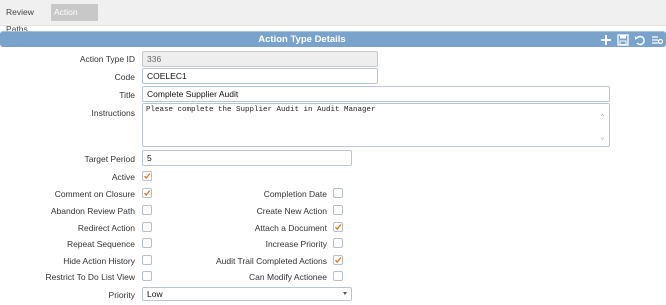  I want to click on section-header: Action Type Details, so click(333, 39).